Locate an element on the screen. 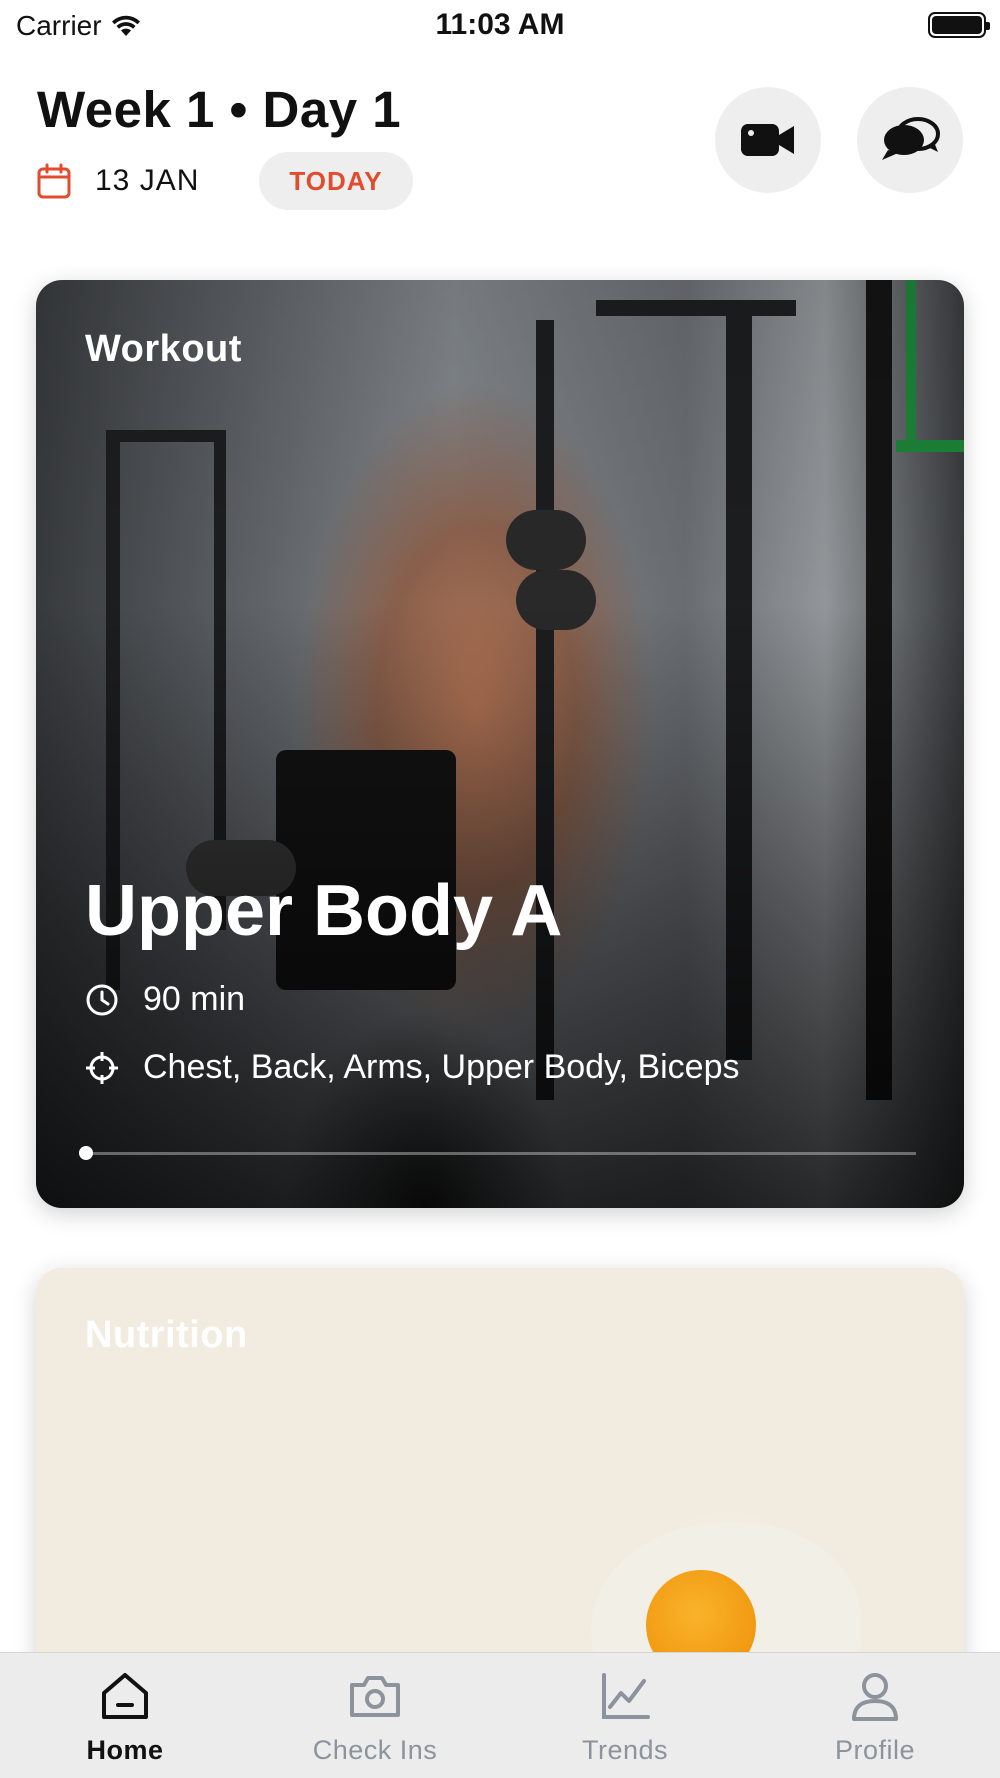  workout-duration: 90 min is located at coordinates (165, 999).